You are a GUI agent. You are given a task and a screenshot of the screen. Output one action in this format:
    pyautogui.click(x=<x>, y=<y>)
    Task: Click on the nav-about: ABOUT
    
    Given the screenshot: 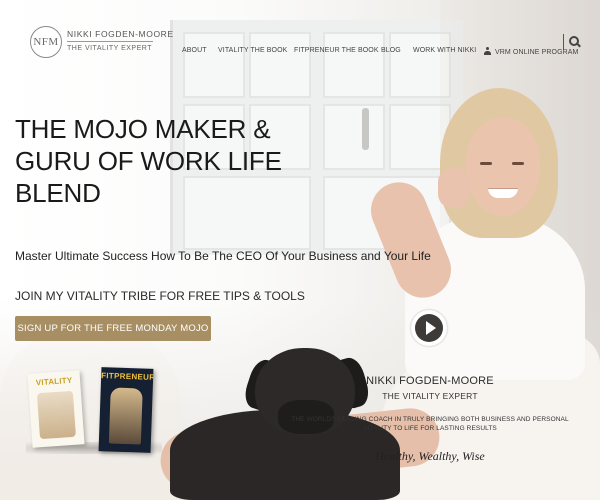 What is the action you would take?
    pyautogui.click(x=194, y=50)
    